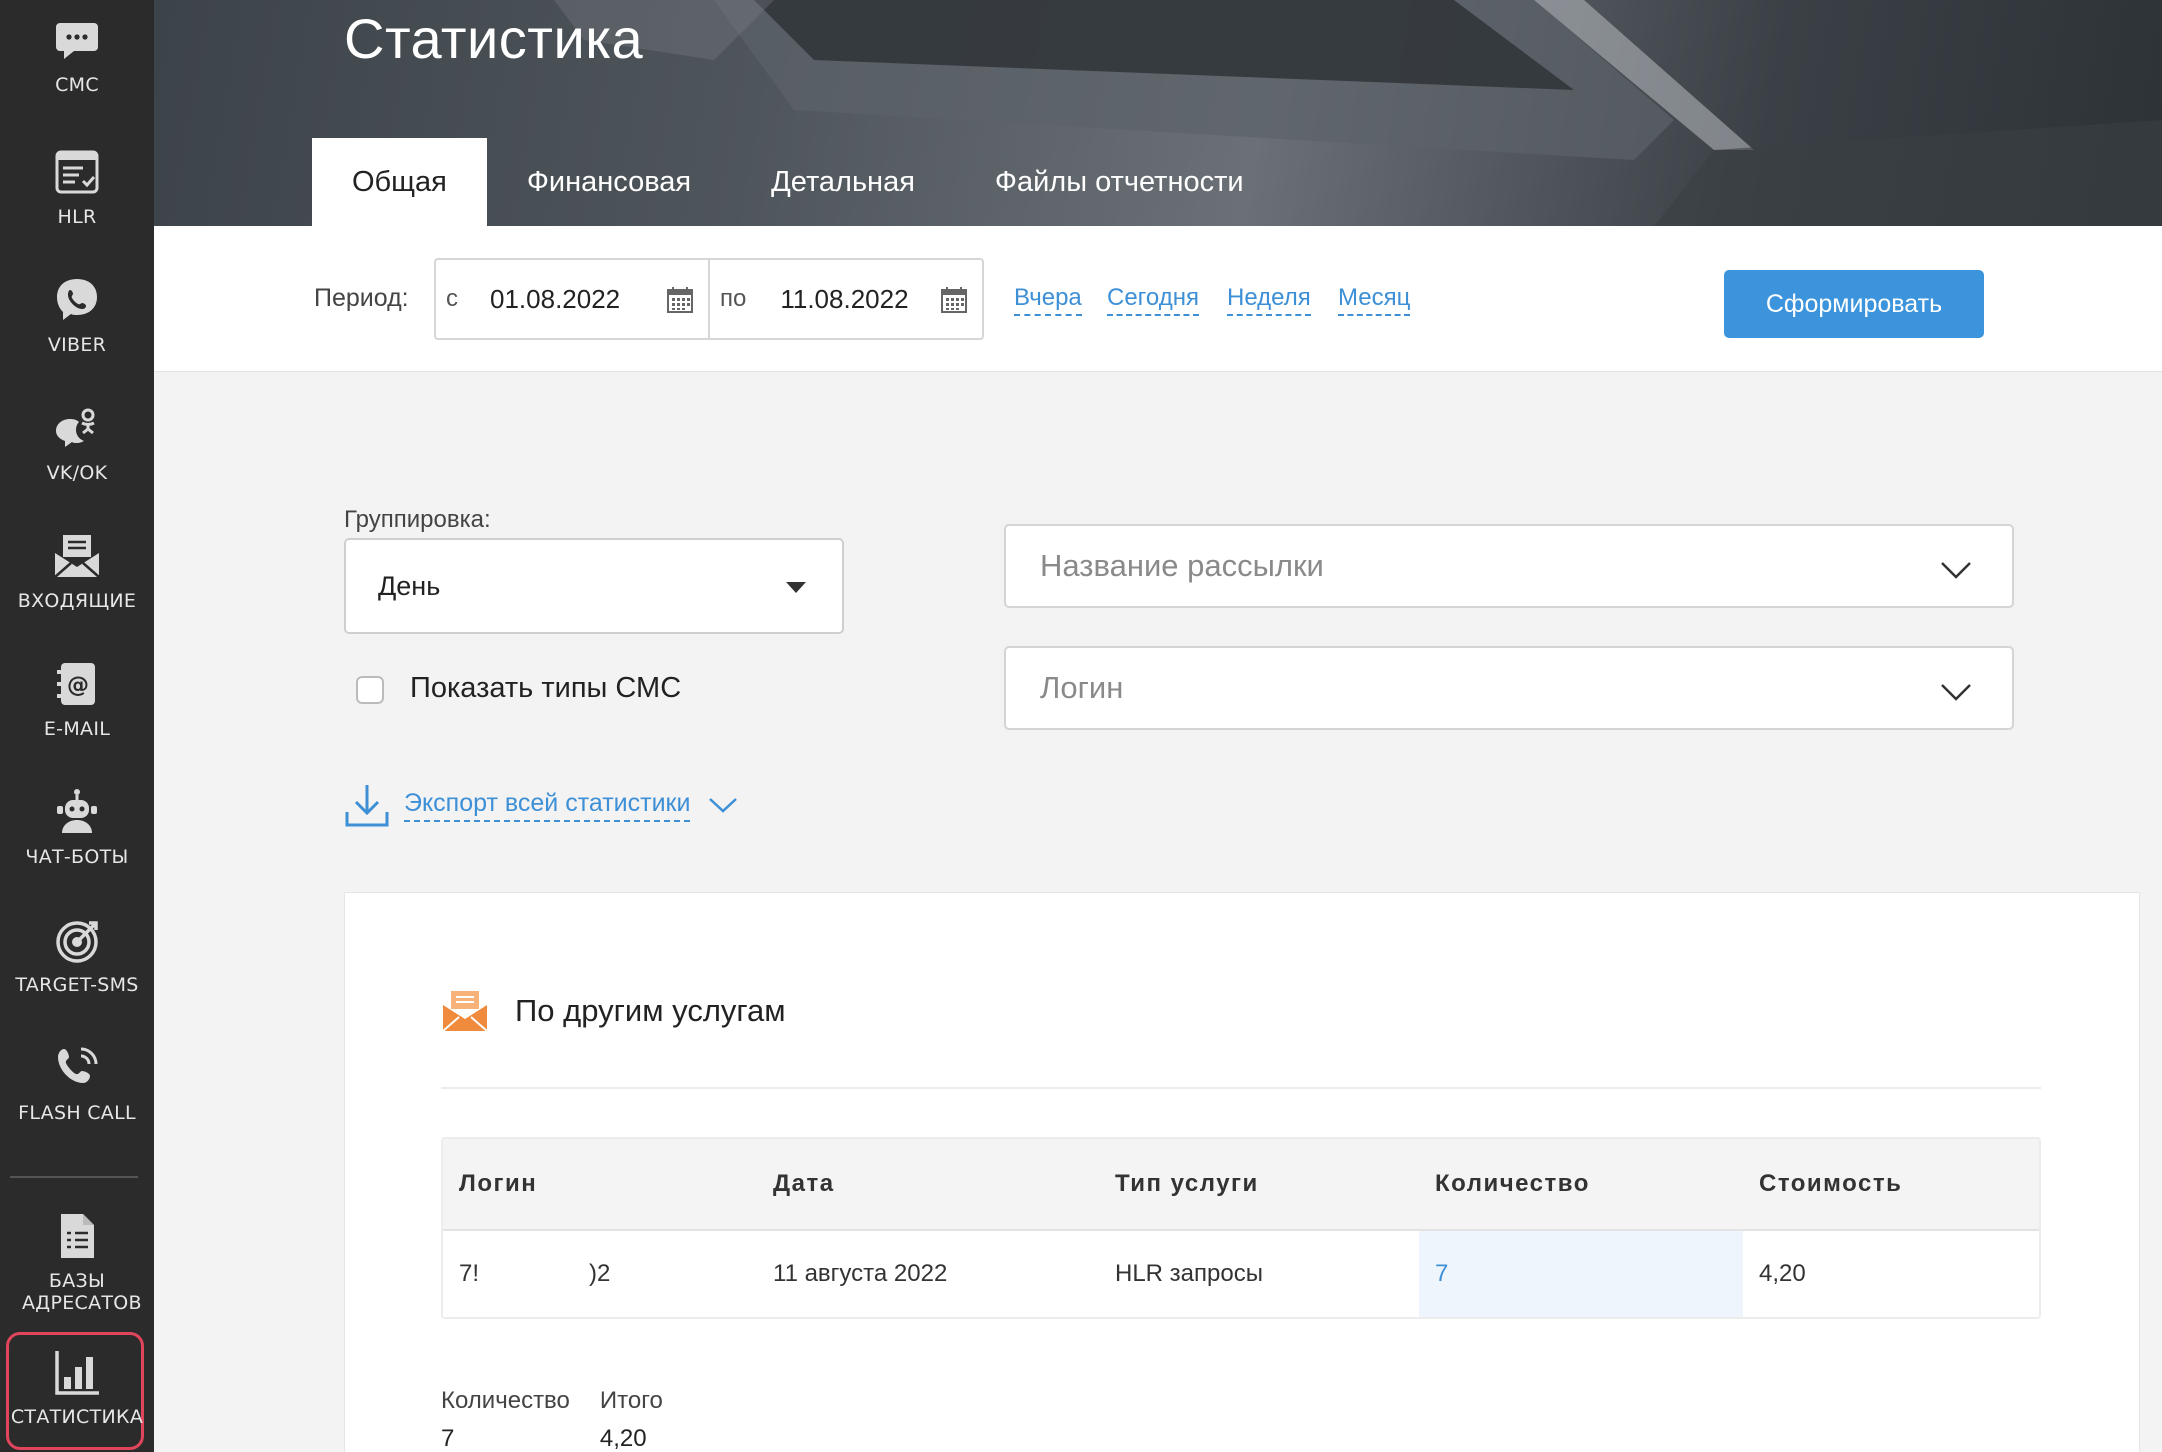 The height and width of the screenshot is (1452, 2162). Describe the element at coordinates (1241, 1088) in the screenshot. I see `divider` at that location.